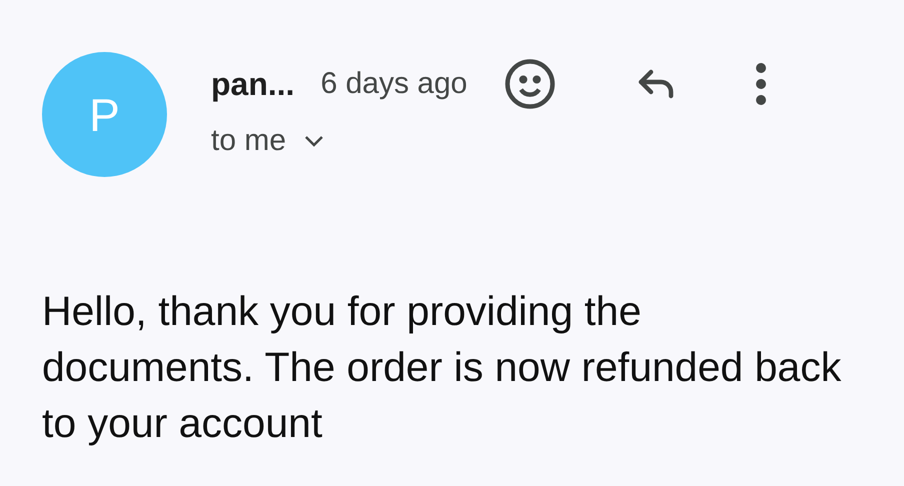 The height and width of the screenshot is (486, 904). Describe the element at coordinates (761, 84) in the screenshot. I see `more-icon` at that location.